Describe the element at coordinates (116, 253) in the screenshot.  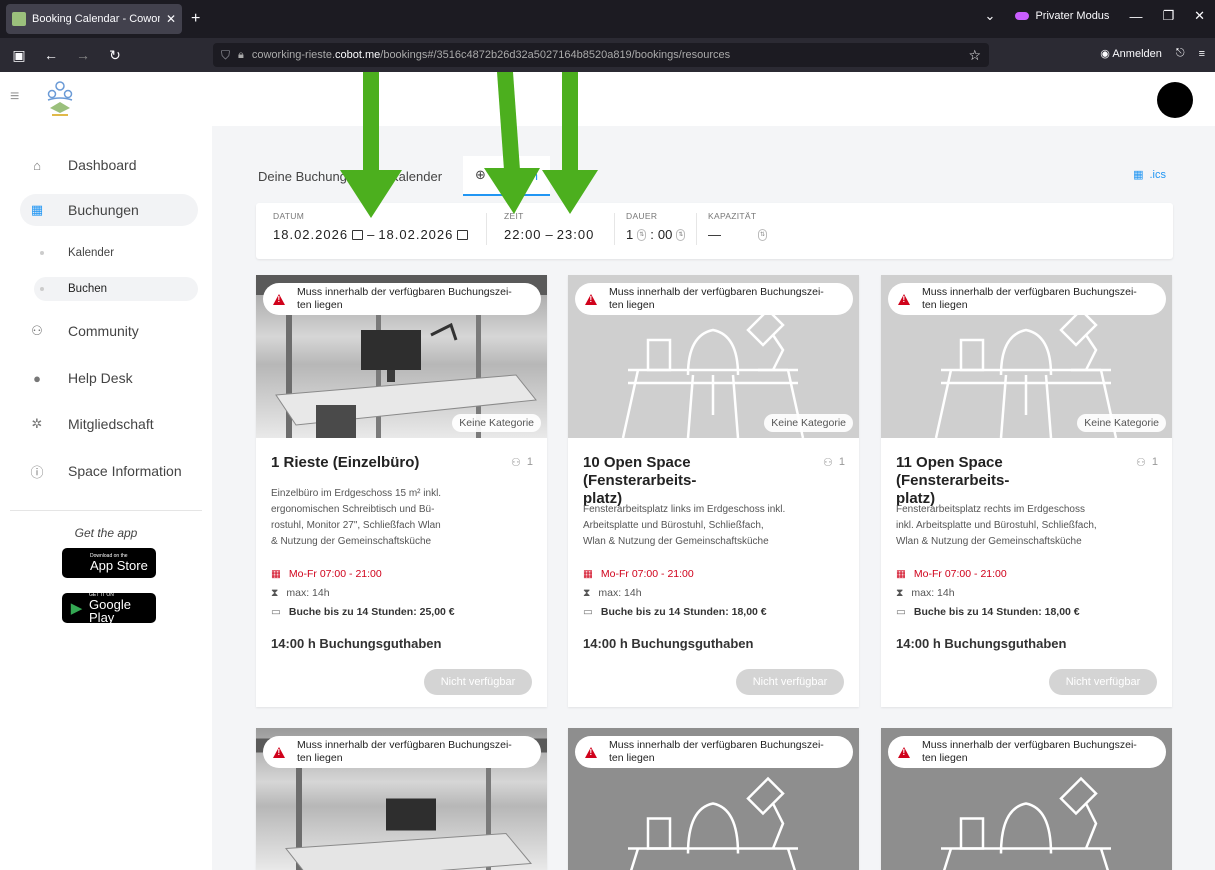
I see `sidebar-subitem-kalender: Kalender` at that location.